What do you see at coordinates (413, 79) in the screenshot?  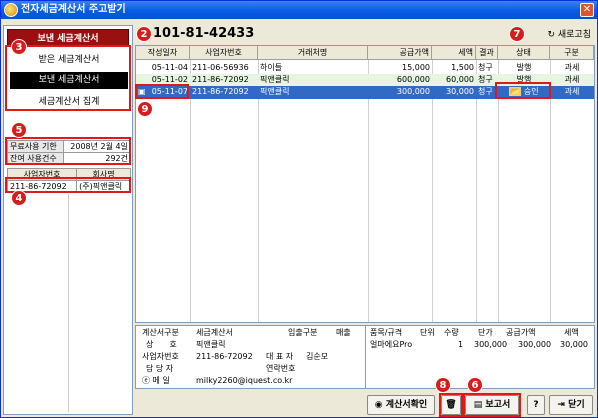 I see `row-supply: 600,000` at bounding box center [413, 79].